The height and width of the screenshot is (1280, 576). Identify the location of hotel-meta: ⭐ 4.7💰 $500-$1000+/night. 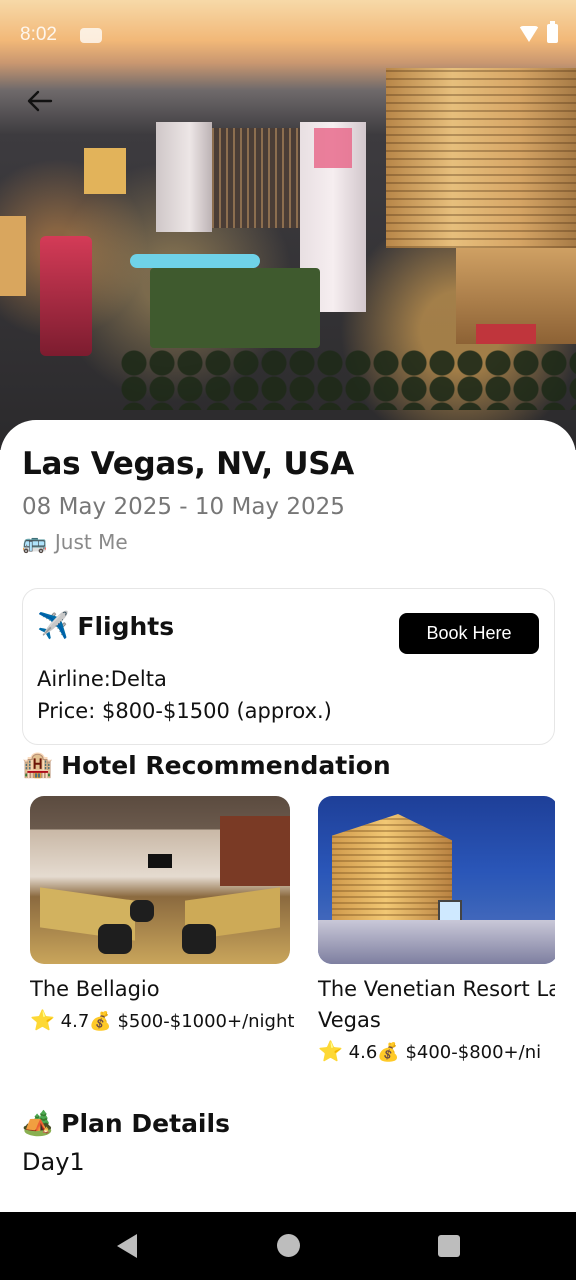
(162, 1021).